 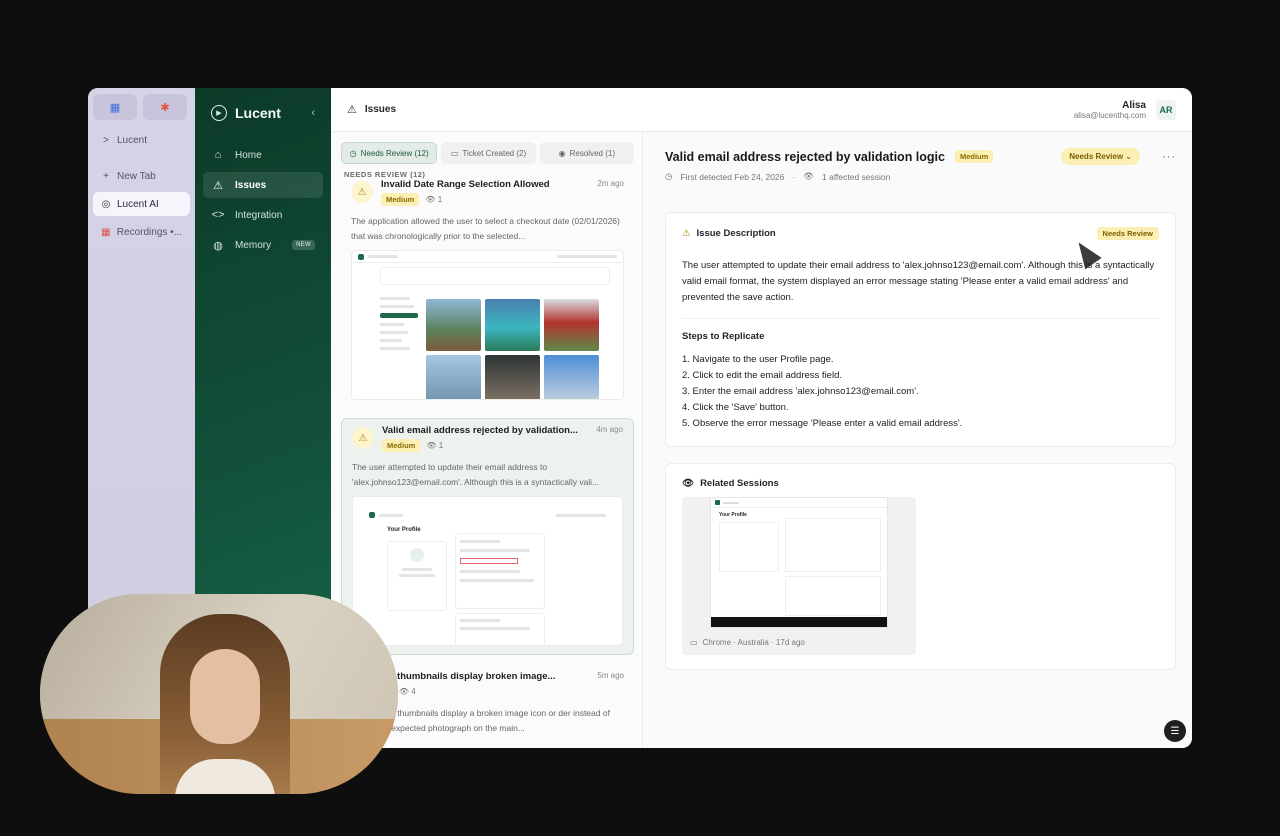 I want to click on filter-needs-review: ◷ Needs Review (12), so click(x=389, y=153).